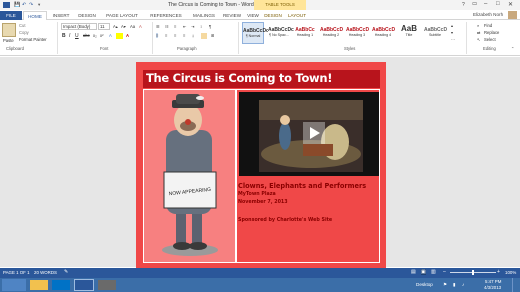 The width and height of the screenshot is (520, 292). I want to click on cut-button: Cut, so click(22, 25).